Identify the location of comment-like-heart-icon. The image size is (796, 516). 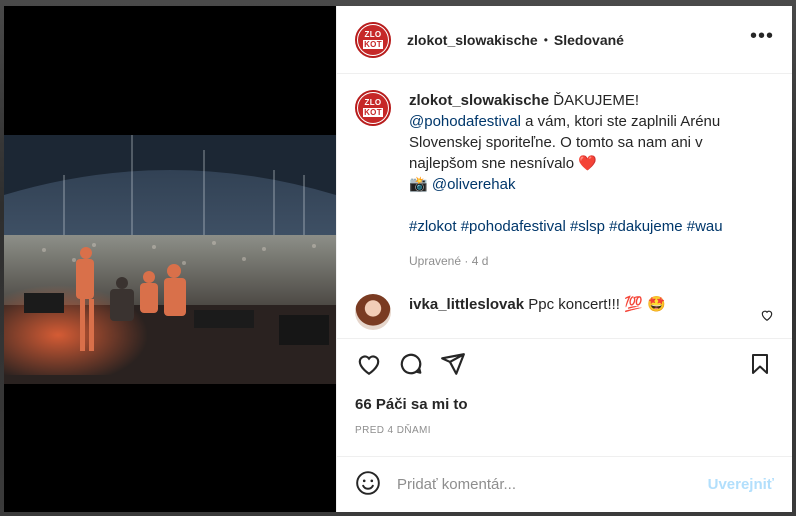
(767, 316).